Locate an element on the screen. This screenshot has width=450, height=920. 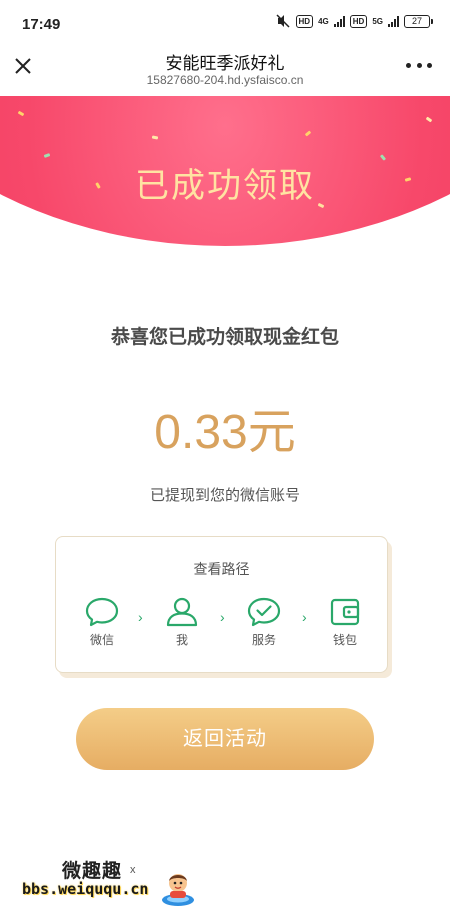
vibrate-mute-icon is located at coordinates (283, 21).